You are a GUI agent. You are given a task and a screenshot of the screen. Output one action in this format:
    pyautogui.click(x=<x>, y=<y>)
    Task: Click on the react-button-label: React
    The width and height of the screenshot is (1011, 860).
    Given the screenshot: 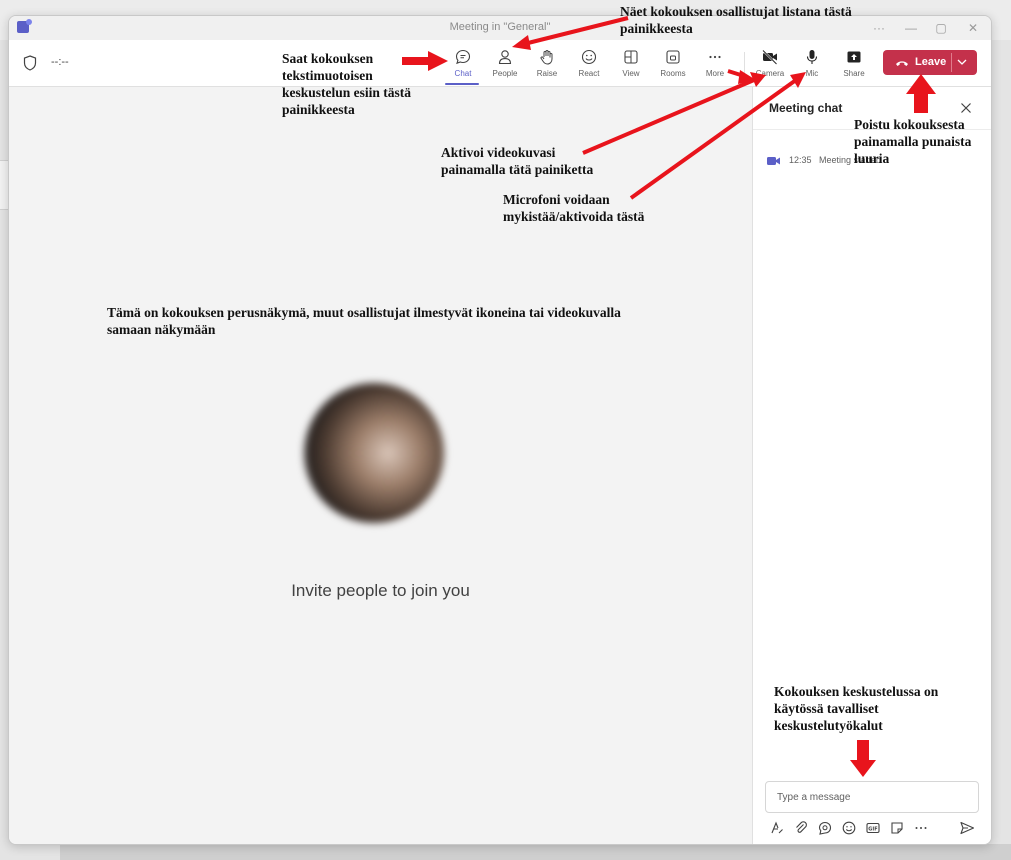 What is the action you would take?
    pyautogui.click(x=589, y=73)
    